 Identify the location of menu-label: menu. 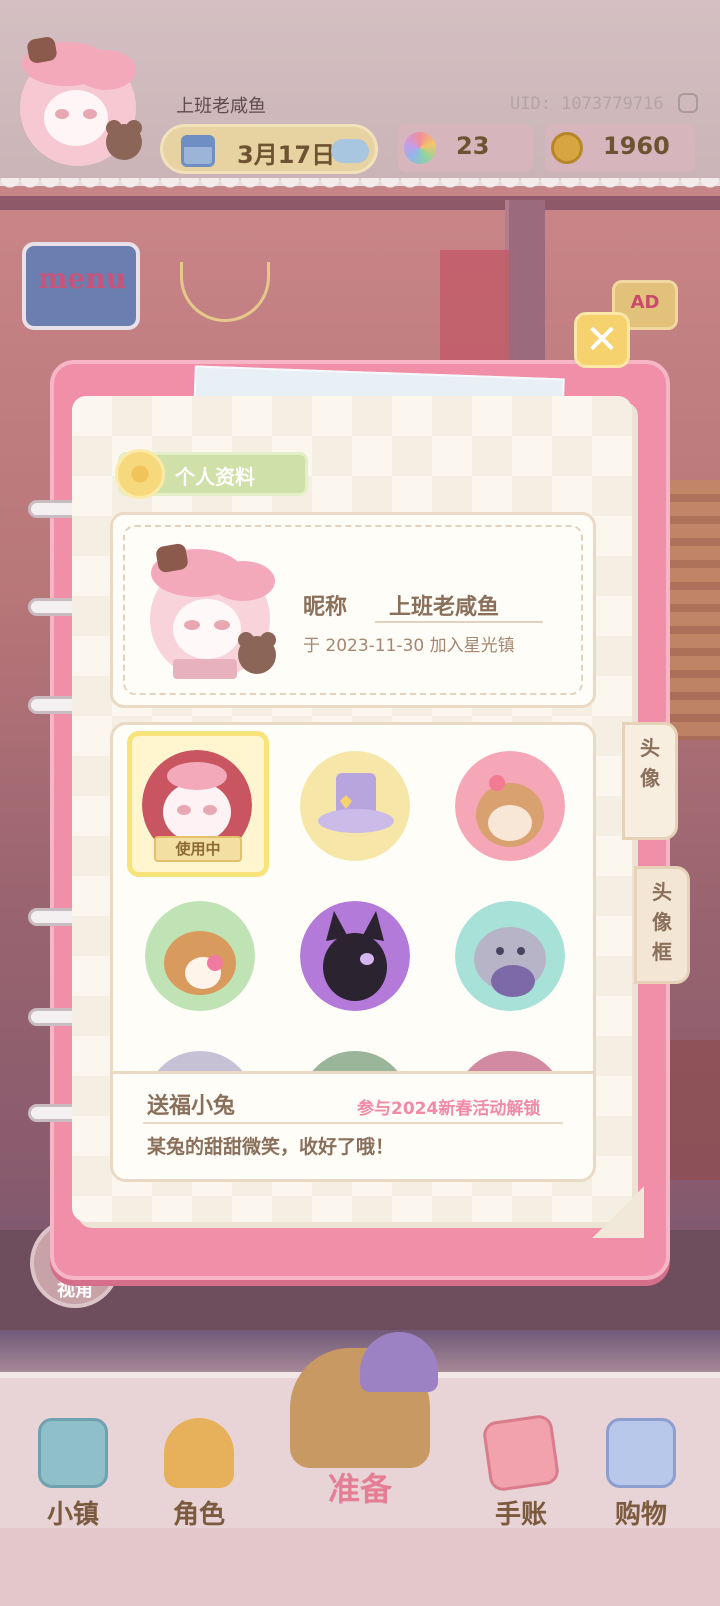
(82, 278).